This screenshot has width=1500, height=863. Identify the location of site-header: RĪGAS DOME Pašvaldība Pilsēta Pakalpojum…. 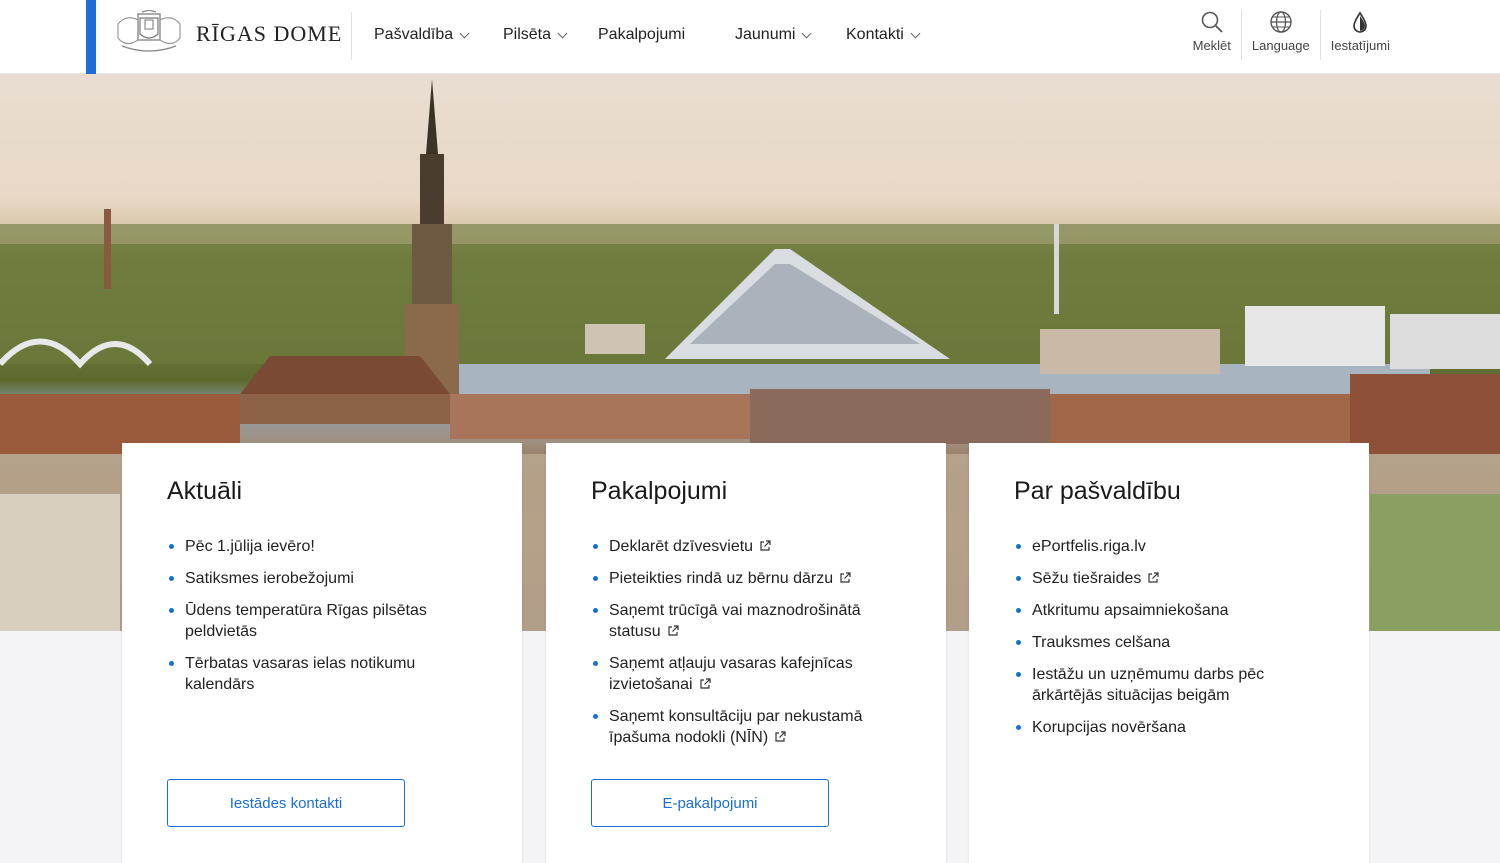
(750, 37).